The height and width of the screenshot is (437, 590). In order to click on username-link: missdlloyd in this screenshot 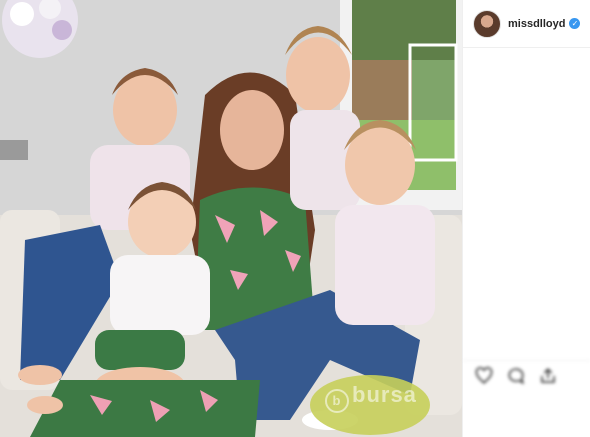, I will do `click(536, 24)`.